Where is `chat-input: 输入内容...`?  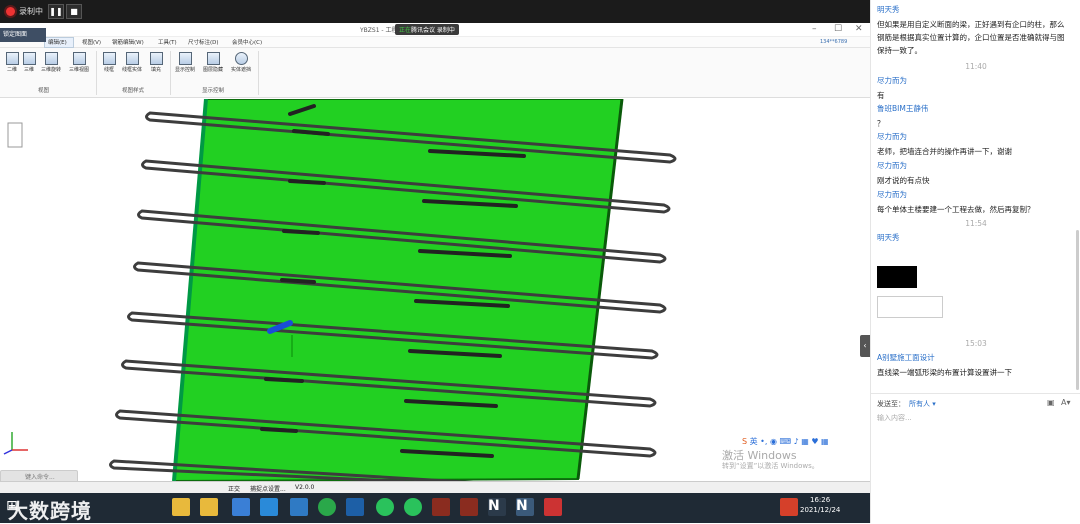 chat-input: 输入内容... is located at coordinates (894, 418).